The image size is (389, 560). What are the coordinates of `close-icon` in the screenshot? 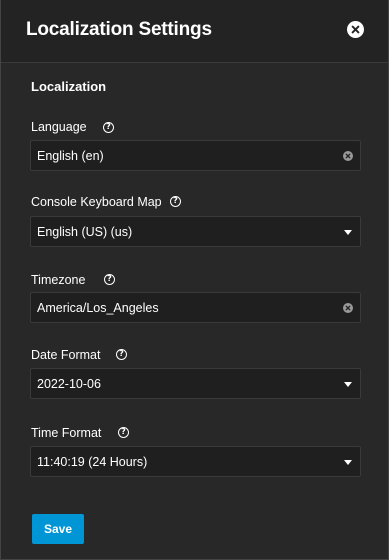 It's located at (355, 29).